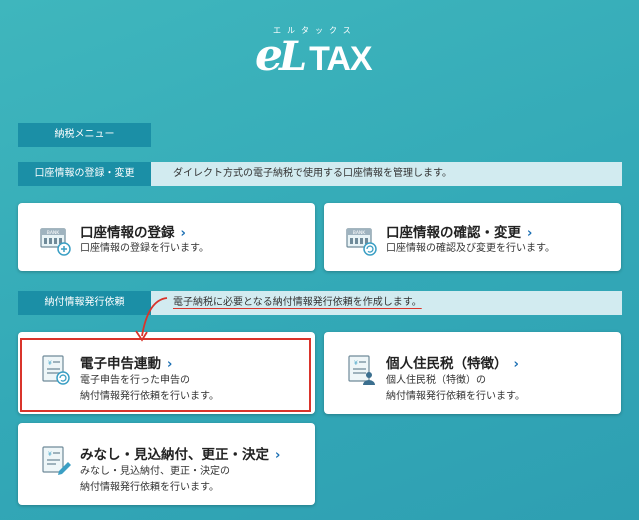 This screenshot has height=520, width=639. I want to click on section-account-info: 口座情報の登録・変更 ダイレクト方式の電子納税で使用する口座情報を管理します。, so click(320, 174).